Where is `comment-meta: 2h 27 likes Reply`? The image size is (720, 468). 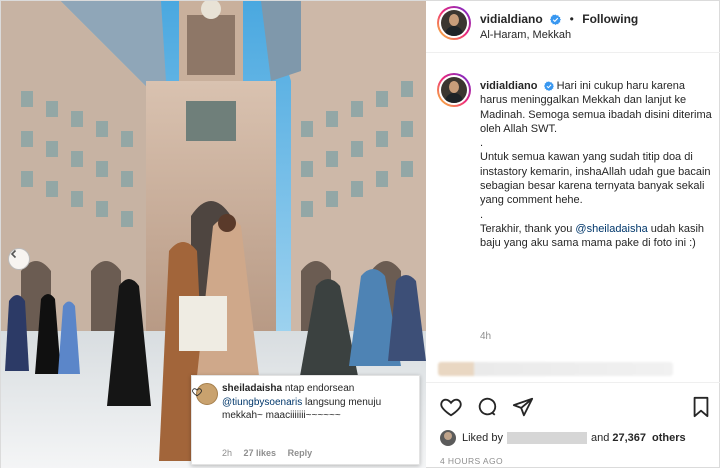
comment-meta: 2h 27 likes Reply is located at coordinates (271, 453).